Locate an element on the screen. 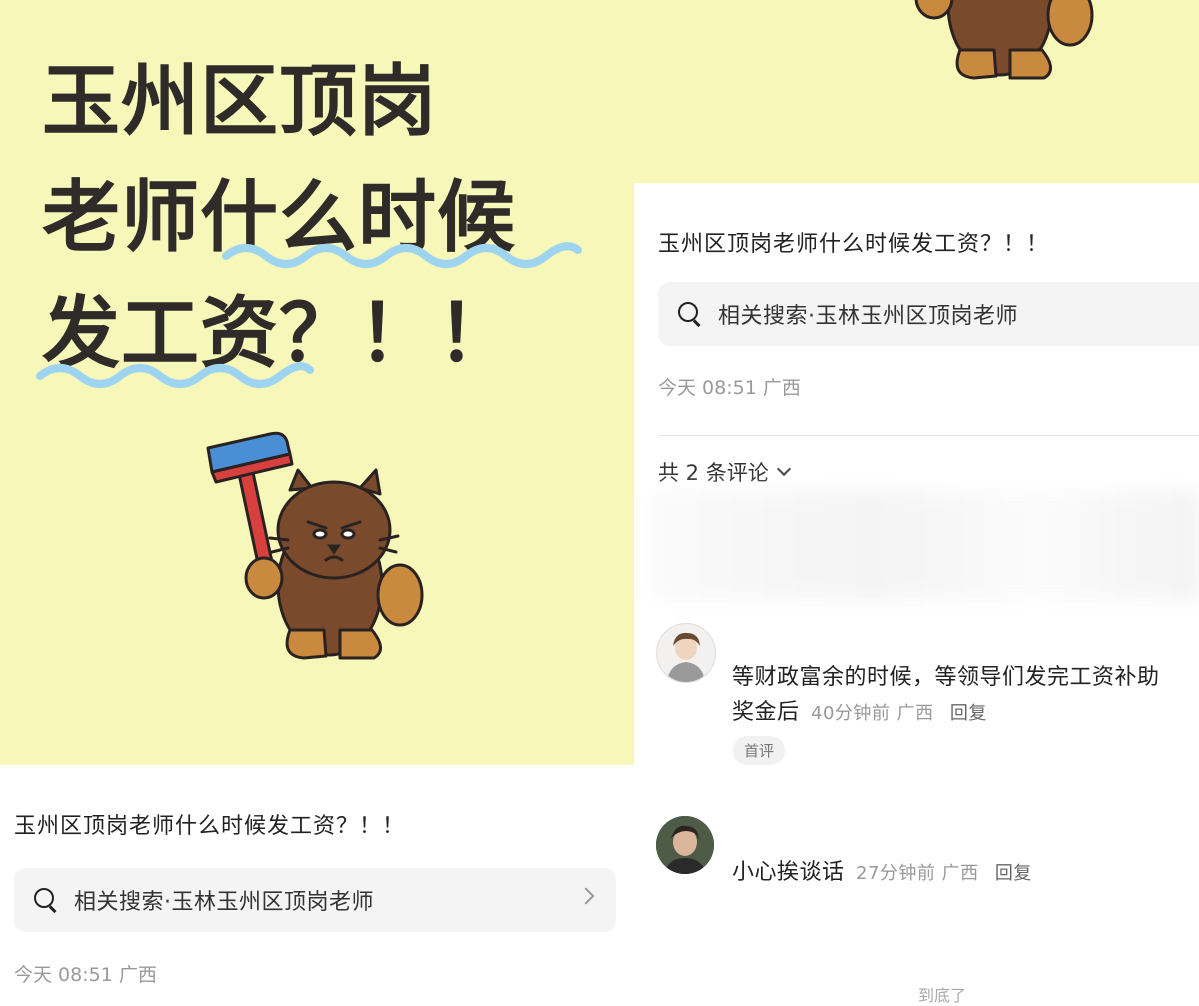 Image resolution: width=1199 pixels, height=1006 pixels. divider is located at coordinates (928, 435).